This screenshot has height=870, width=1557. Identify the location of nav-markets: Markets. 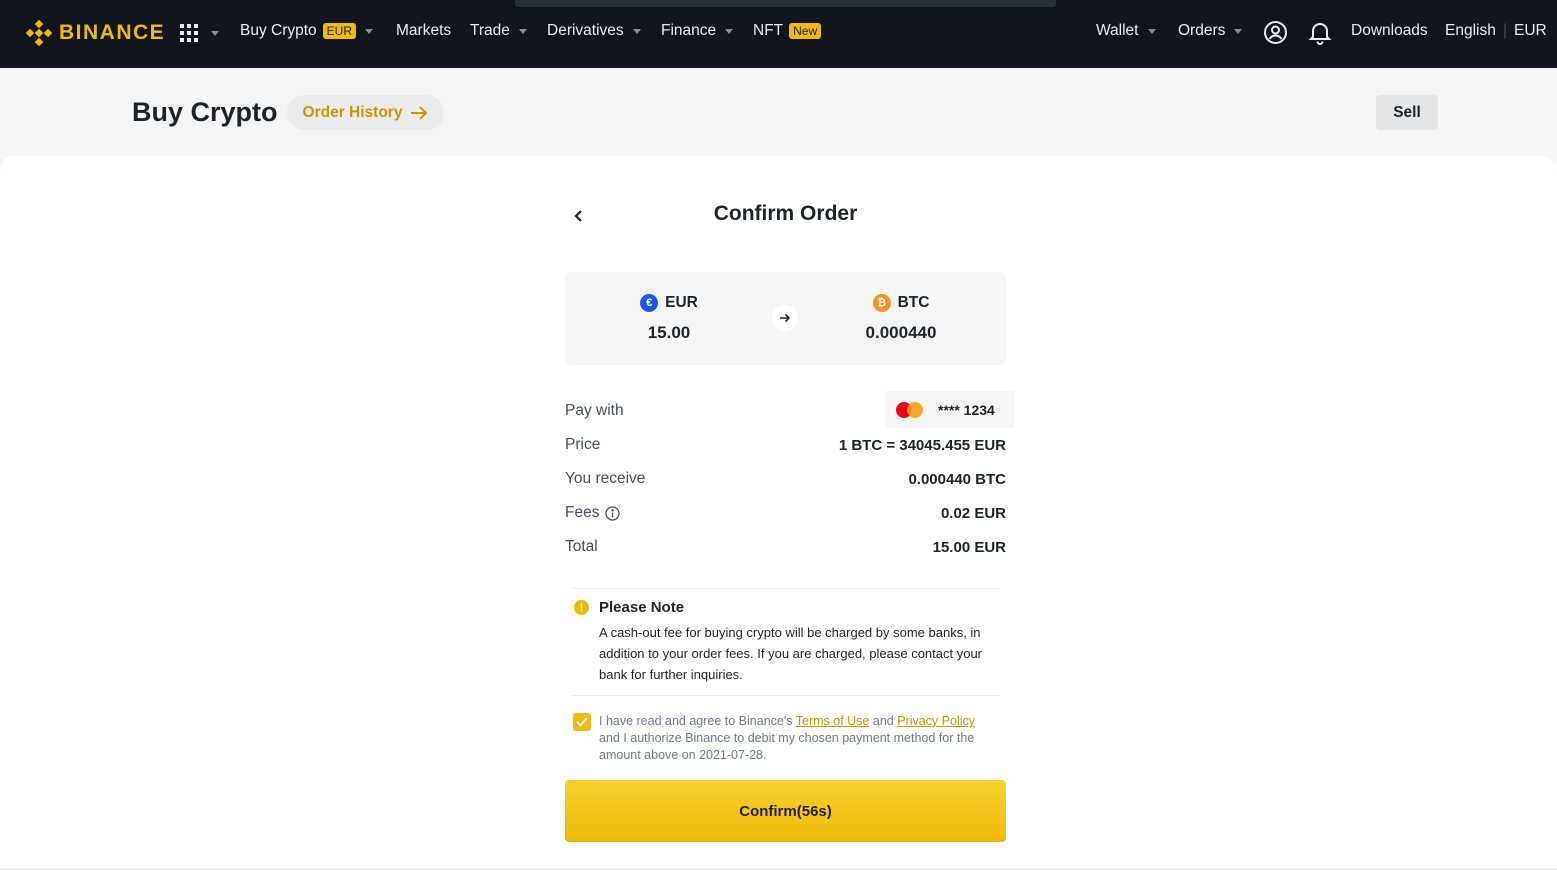
(423, 31).